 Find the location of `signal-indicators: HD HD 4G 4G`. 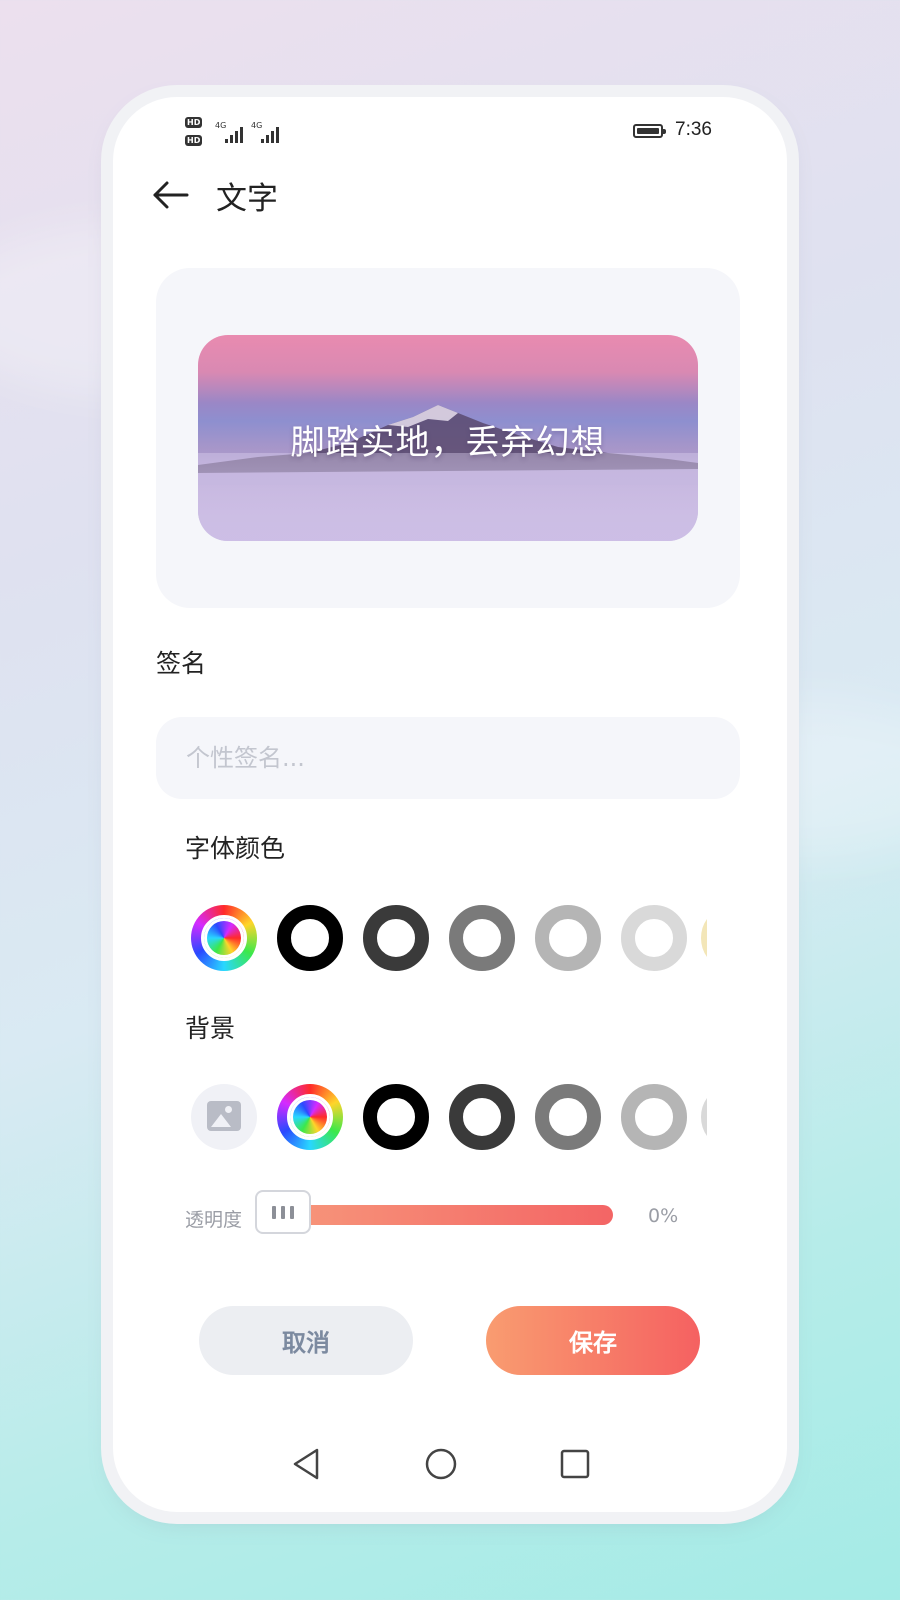

signal-indicators: HD HD 4G 4G is located at coordinates (245, 134).